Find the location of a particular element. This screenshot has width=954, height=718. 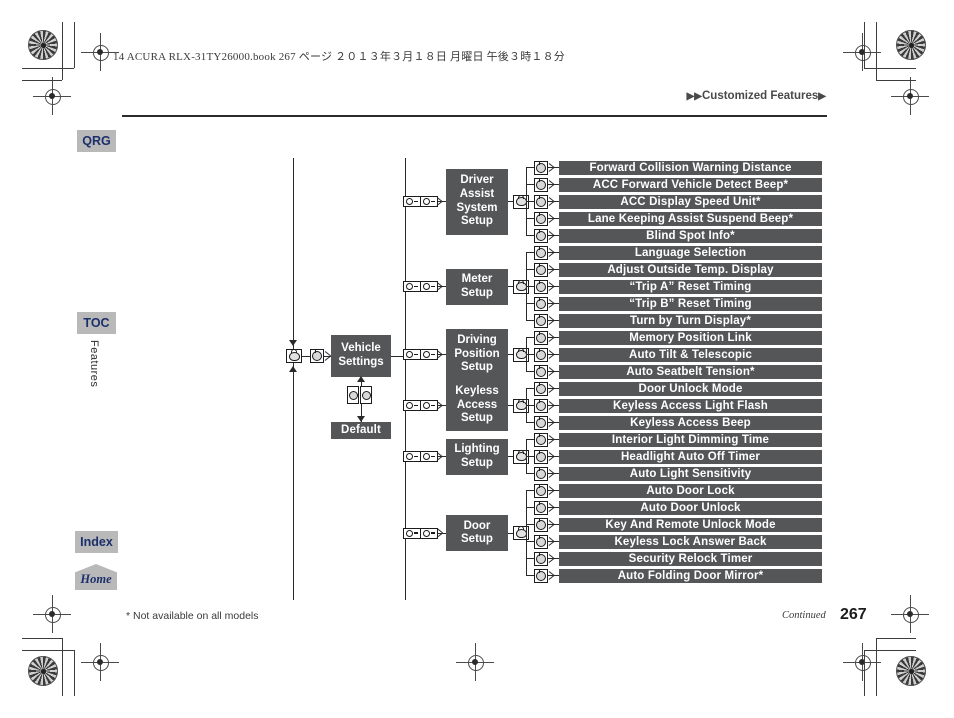

menu-item-bar: Keyless Lock Answer Back is located at coordinates (690, 541).